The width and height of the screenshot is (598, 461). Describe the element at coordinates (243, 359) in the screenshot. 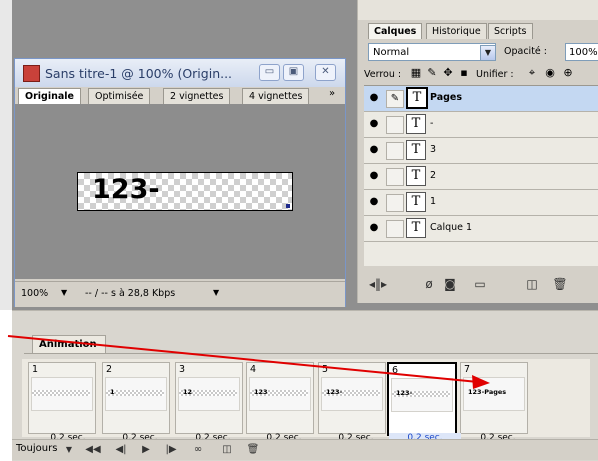

I see `arrow-line` at that location.